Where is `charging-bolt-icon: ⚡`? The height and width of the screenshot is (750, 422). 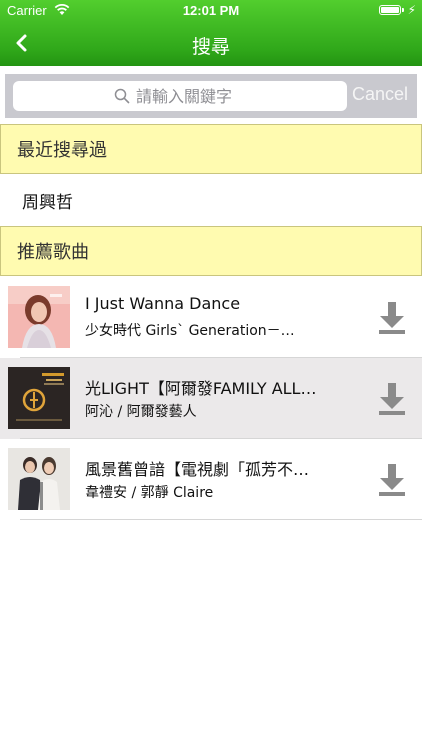 charging-bolt-icon: ⚡ is located at coordinates (411, 10).